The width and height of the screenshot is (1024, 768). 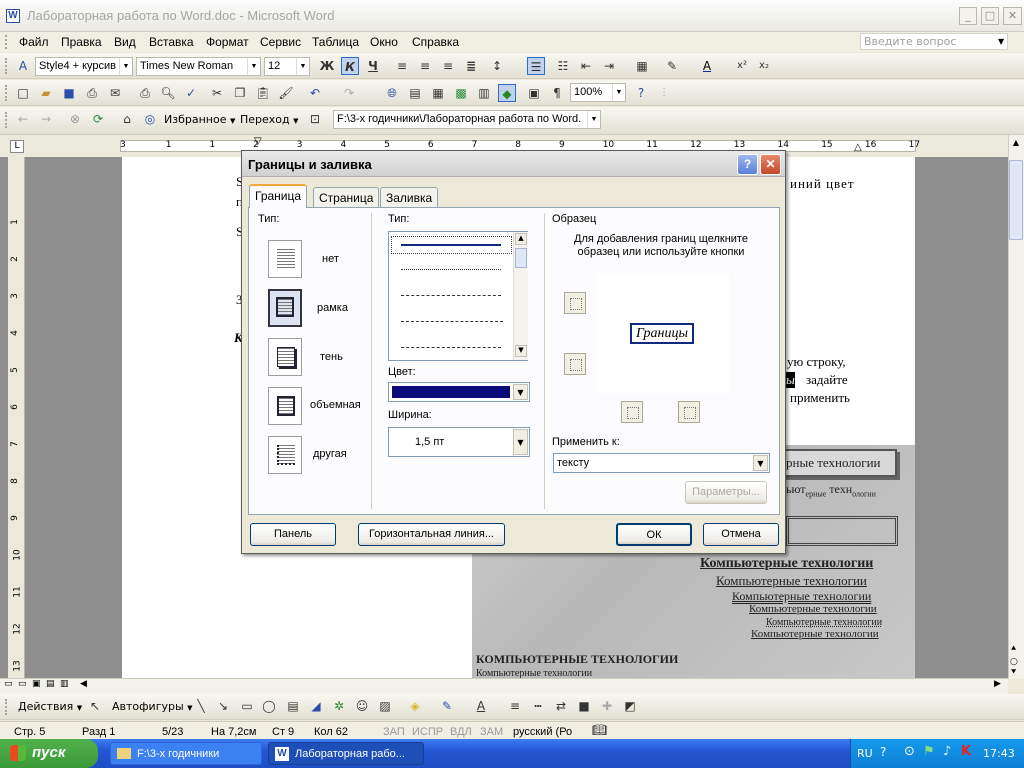 I want to click on antivirus-icon: K, so click(x=966, y=751).